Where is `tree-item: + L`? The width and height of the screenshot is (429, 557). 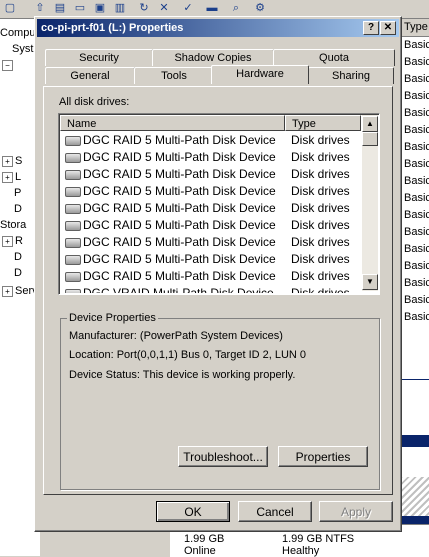 tree-item: + L is located at coordinates (11, 177).